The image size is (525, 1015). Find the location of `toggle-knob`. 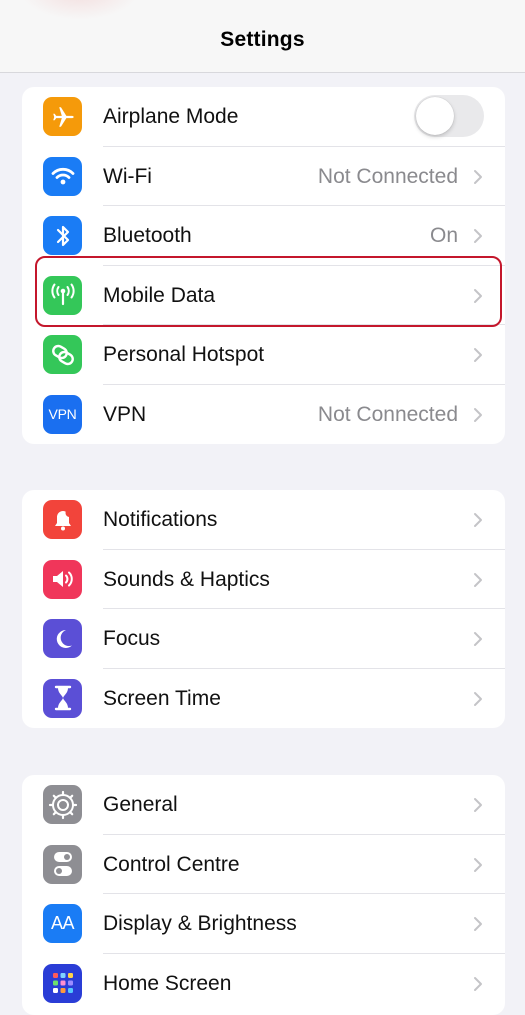

toggle-knob is located at coordinates (435, 116).